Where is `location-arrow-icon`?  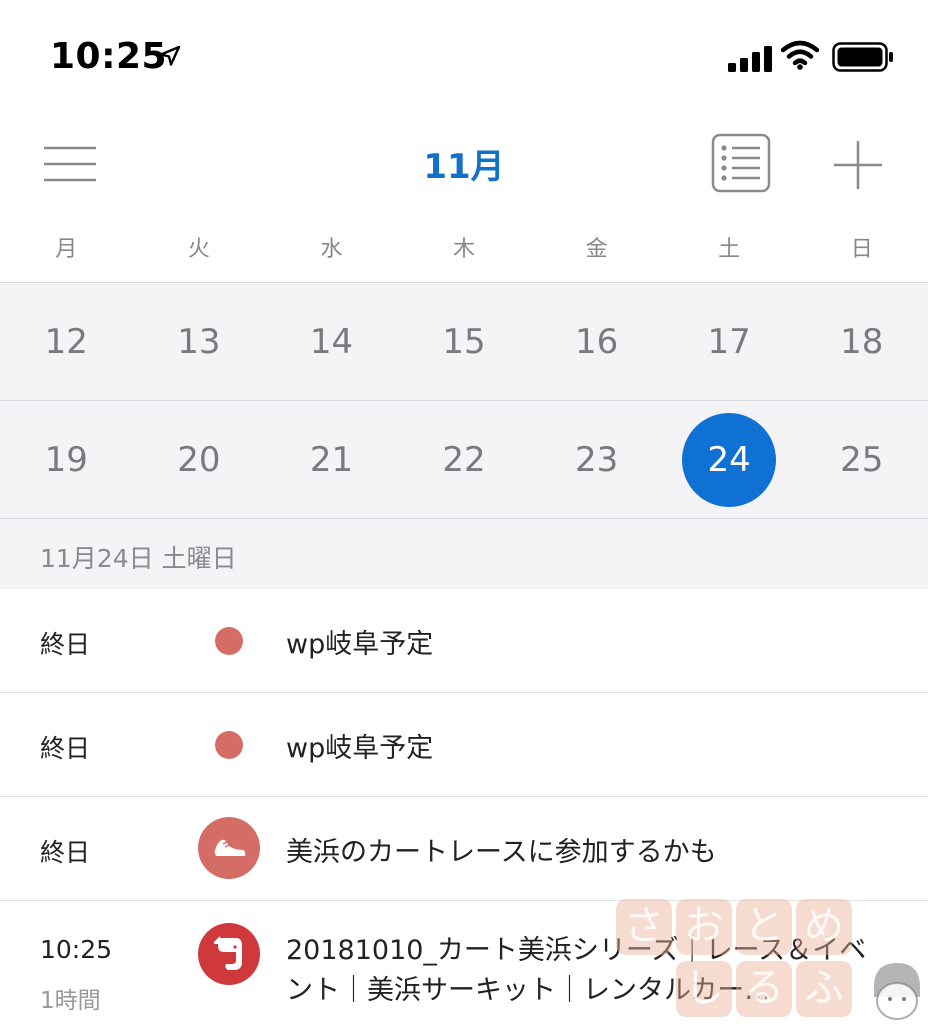
location-arrow-icon is located at coordinates (170, 55).